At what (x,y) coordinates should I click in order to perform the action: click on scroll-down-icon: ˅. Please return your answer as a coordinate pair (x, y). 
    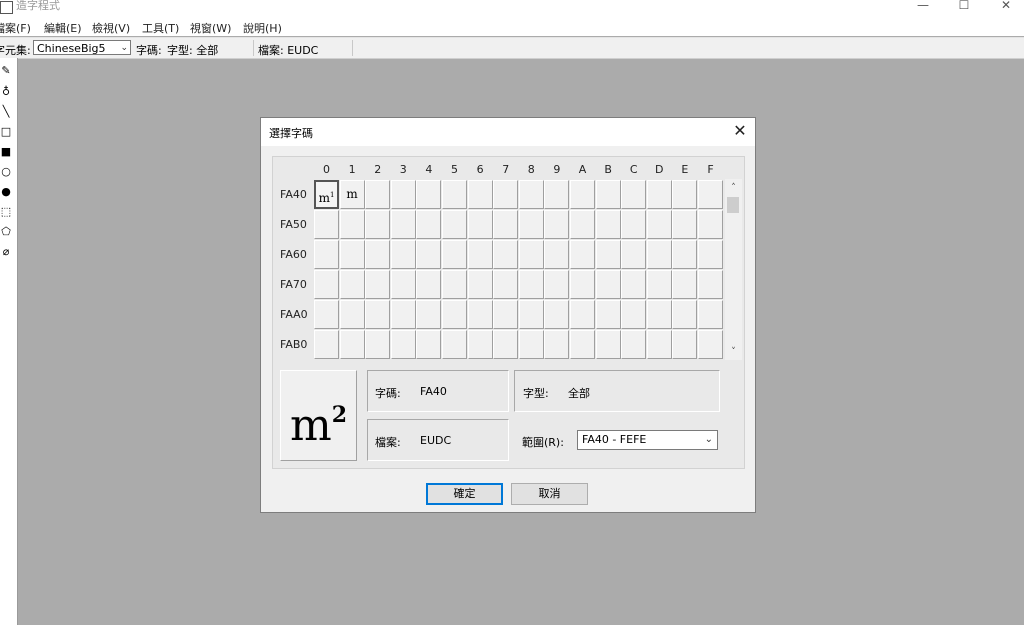
    Looking at the image, I should click on (733, 352).